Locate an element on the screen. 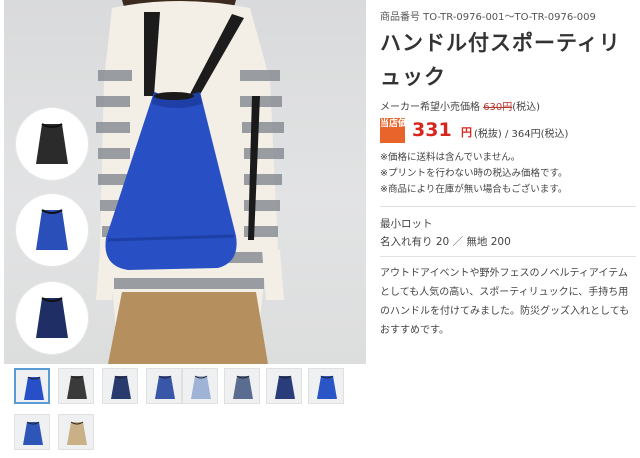 The image size is (640, 458). thumbnail-black is located at coordinates (76, 386).